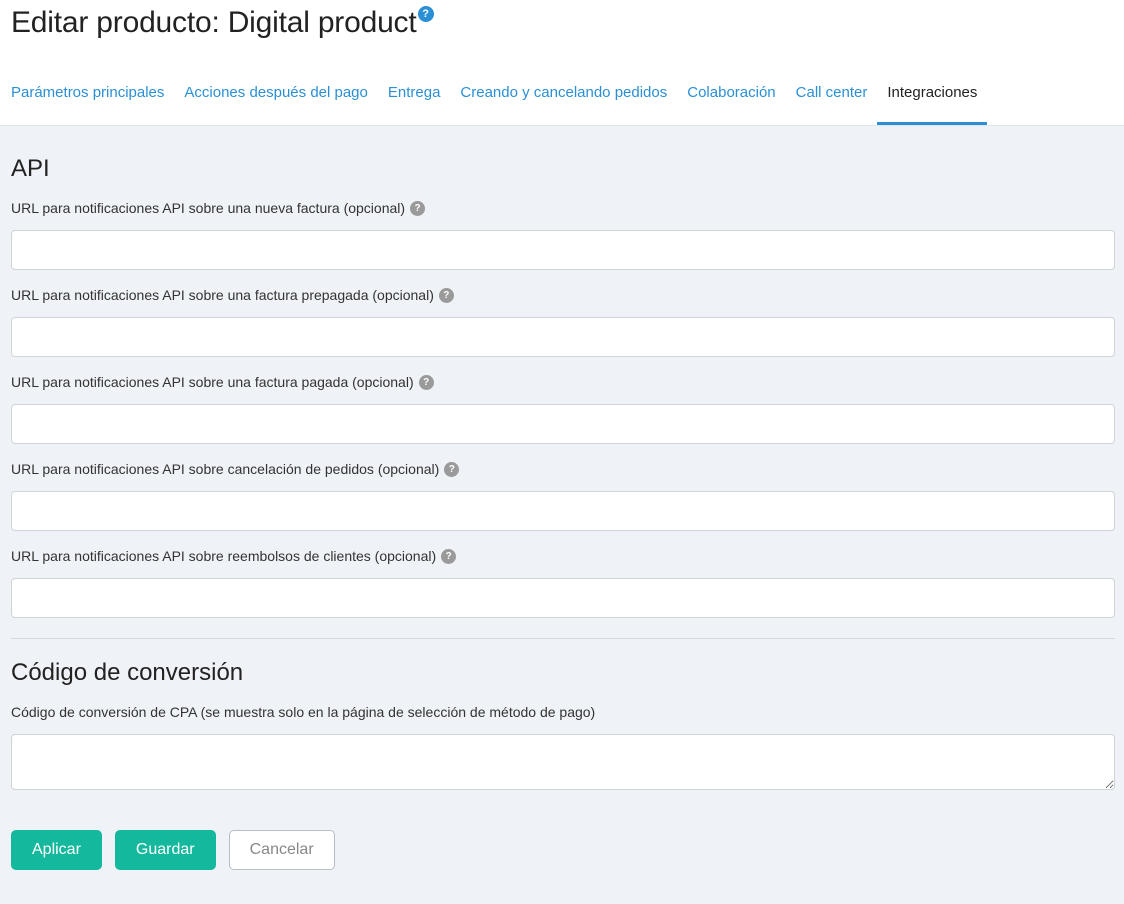 This screenshot has width=1124, height=904. Describe the element at coordinates (281, 850) in the screenshot. I see `cancel-button: Cancelar` at that location.